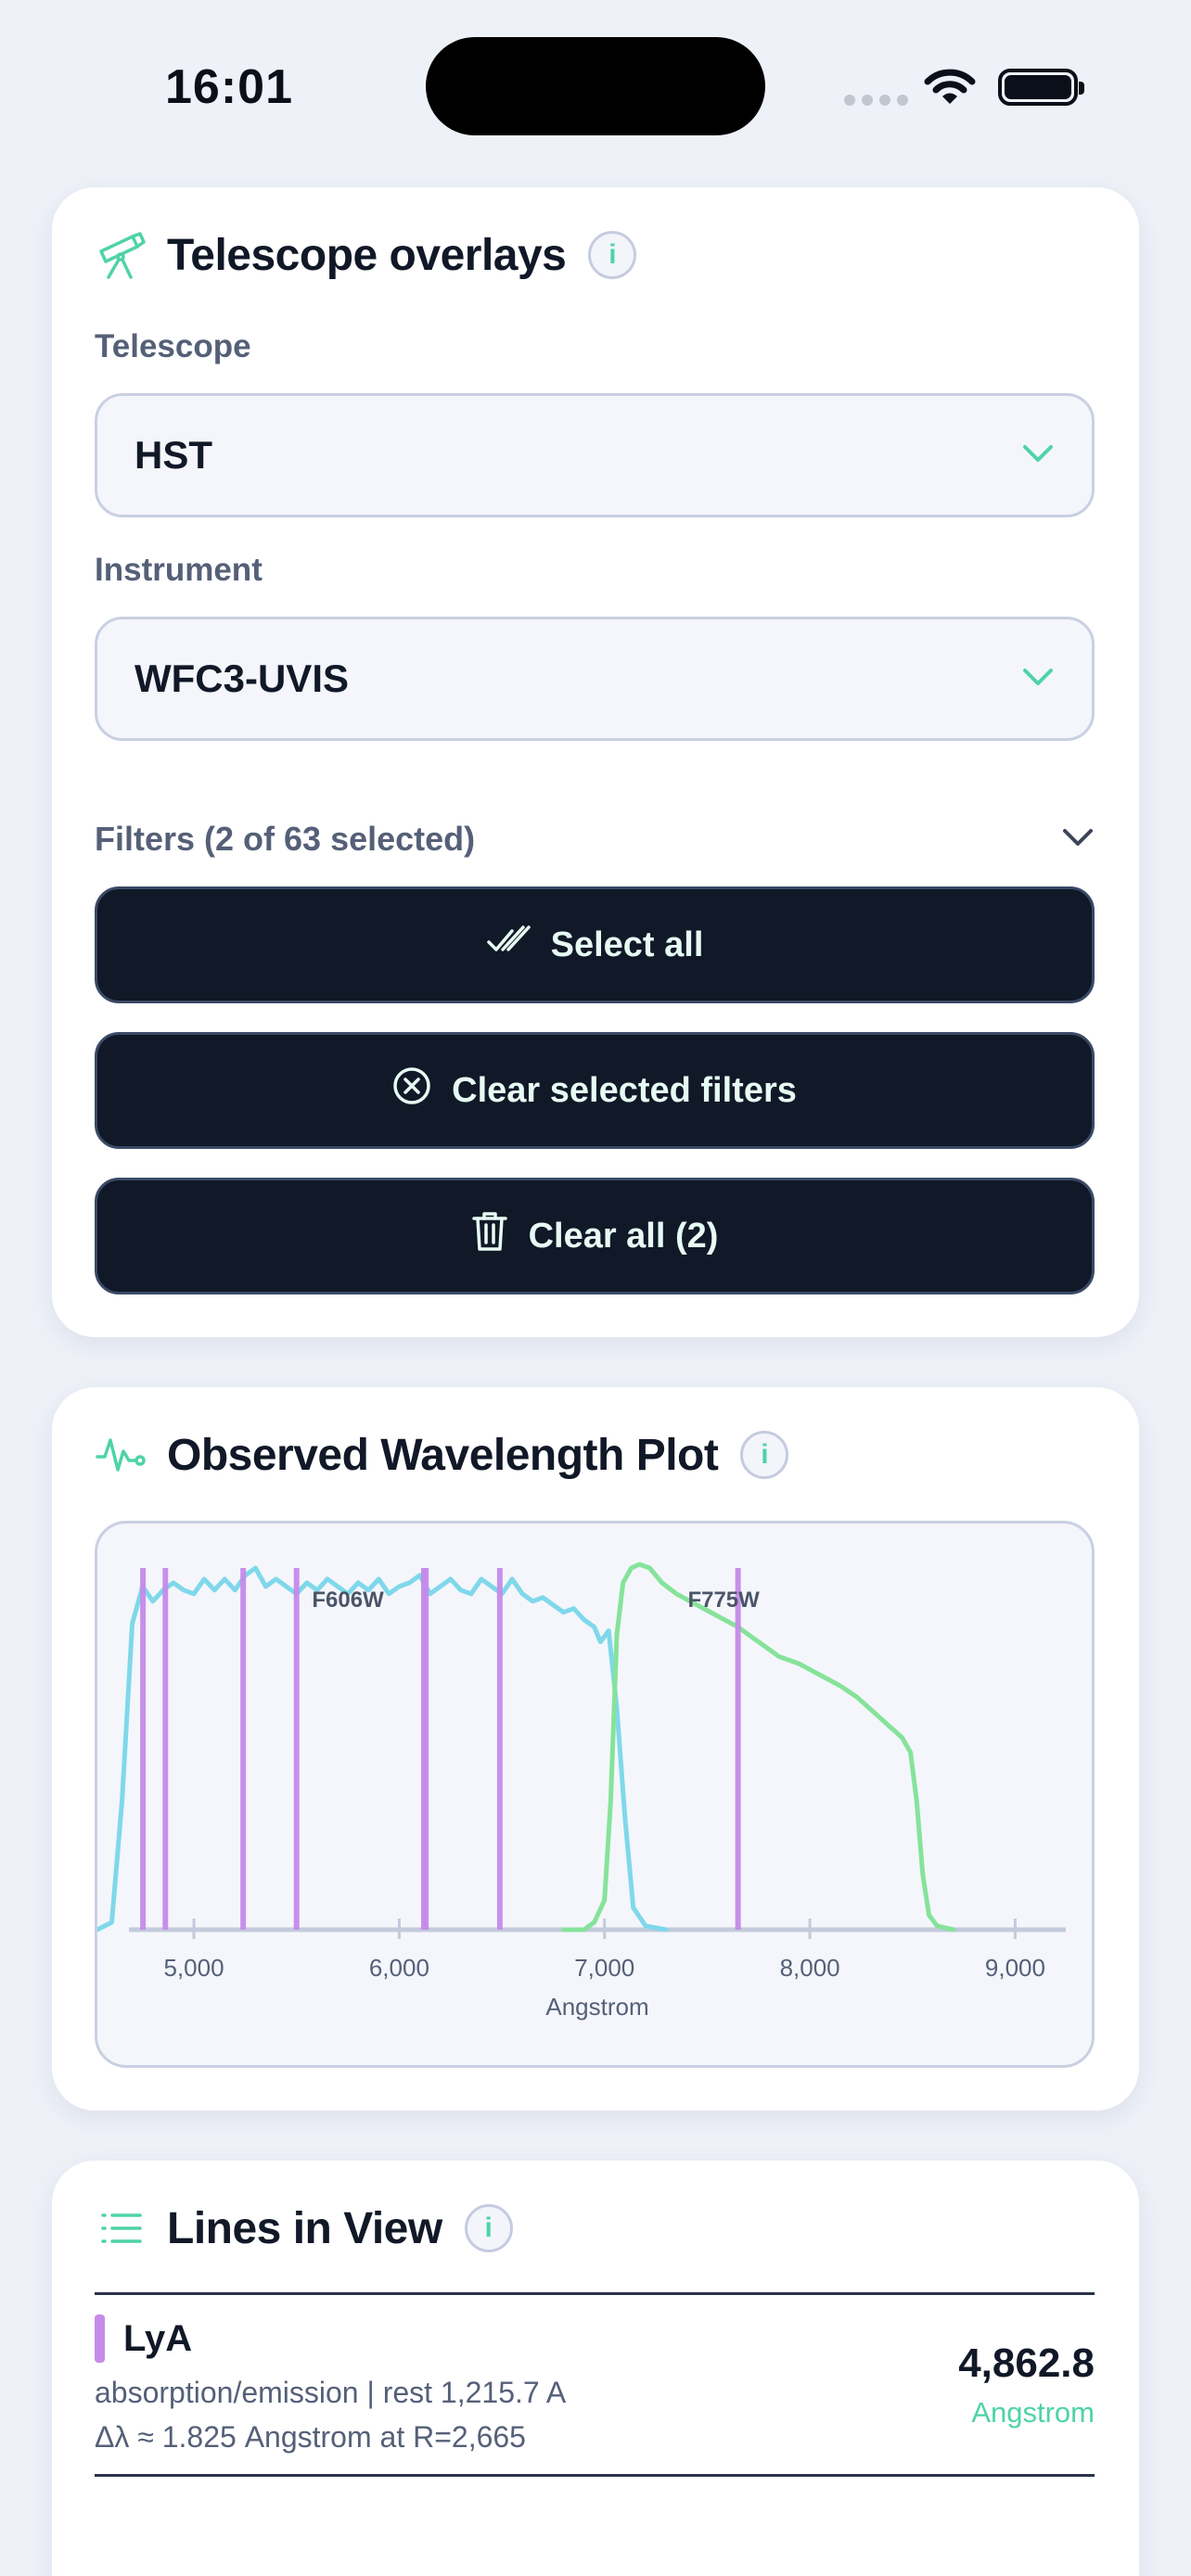 This screenshot has width=1191, height=2576. I want to click on clear-selected-filters-button: Clear selected filters, so click(595, 1090).